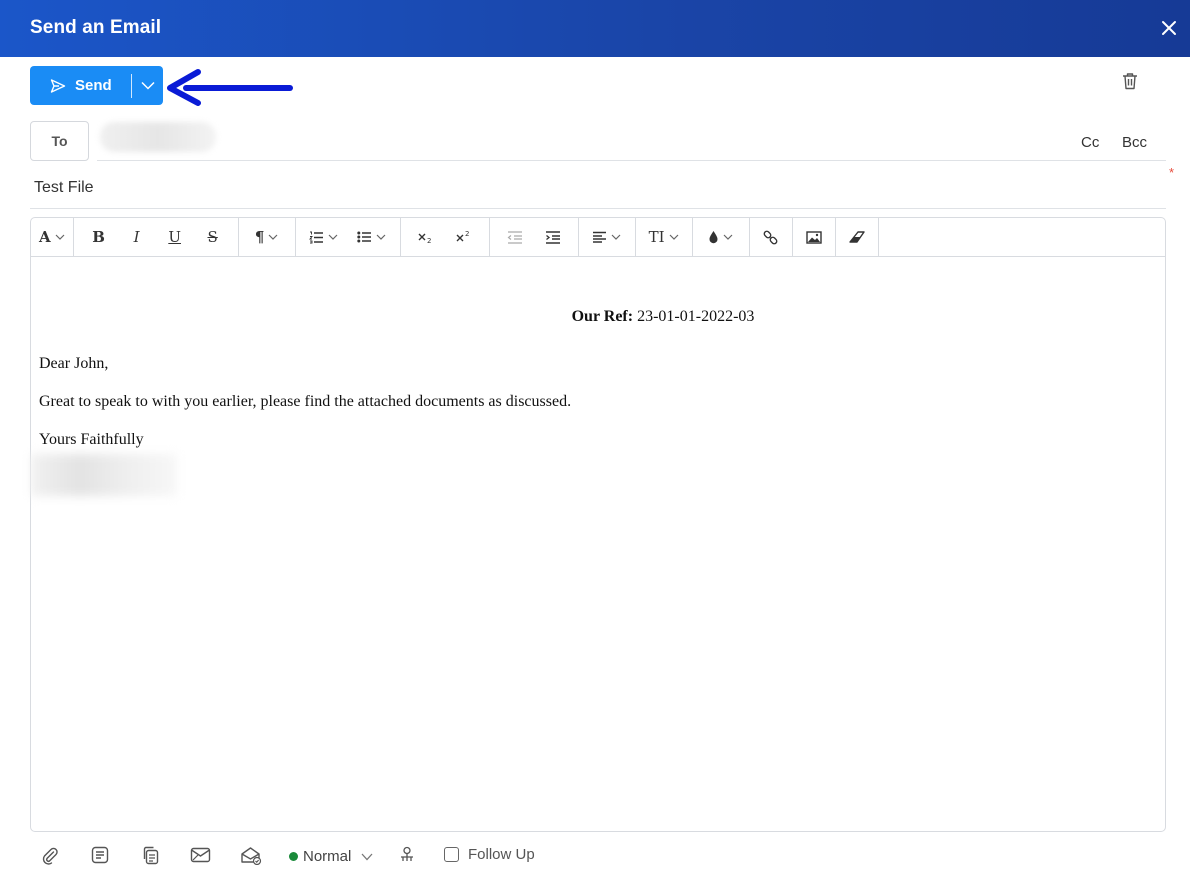 This screenshot has width=1190, height=882. What do you see at coordinates (151, 858) in the screenshot?
I see `copy-icon` at bounding box center [151, 858].